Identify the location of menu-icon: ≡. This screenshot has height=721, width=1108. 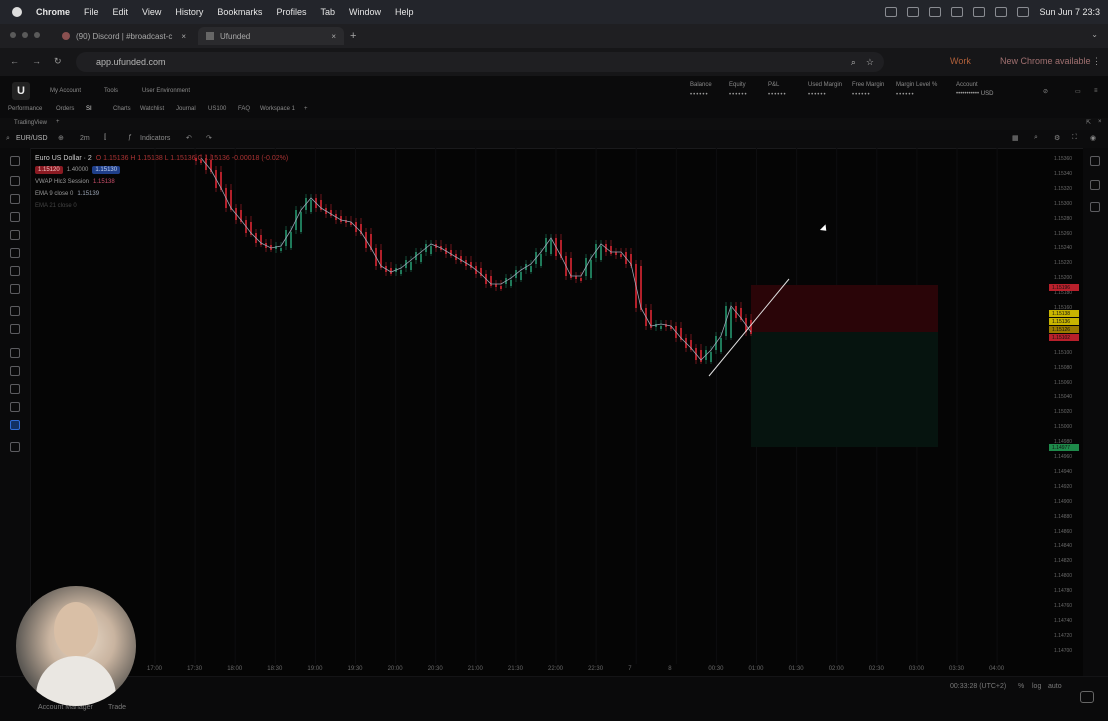
(1096, 91).